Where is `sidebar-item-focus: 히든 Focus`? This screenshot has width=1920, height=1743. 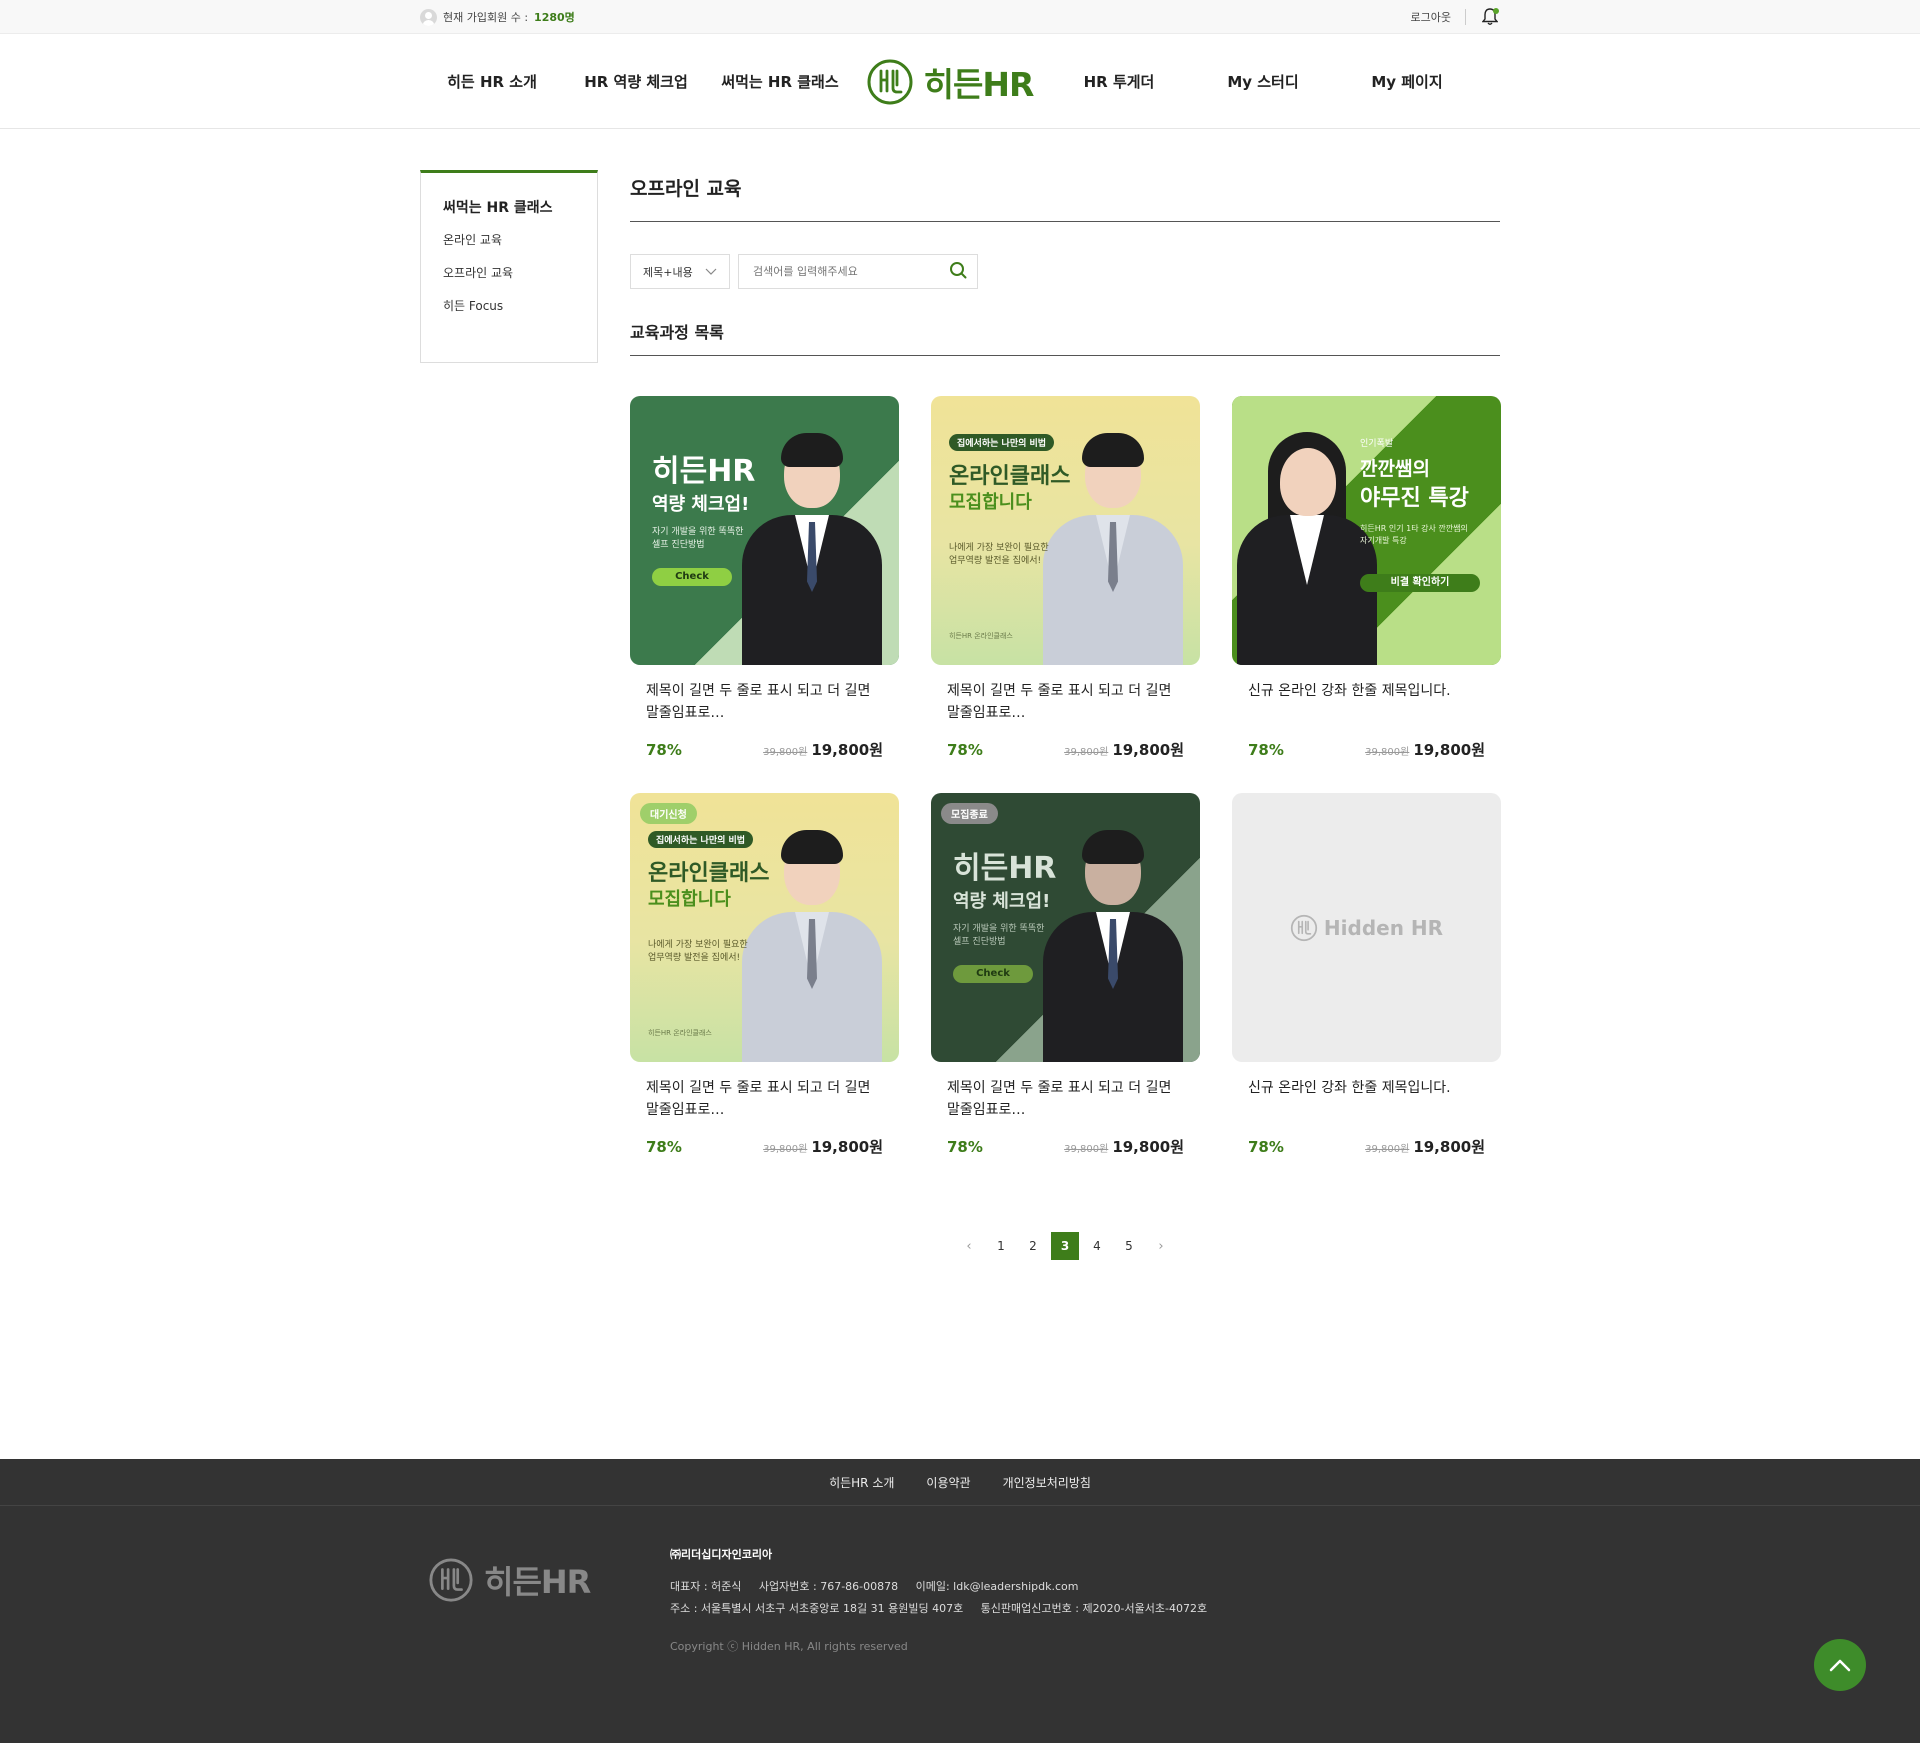 sidebar-item-focus: 히든 Focus is located at coordinates (509, 305).